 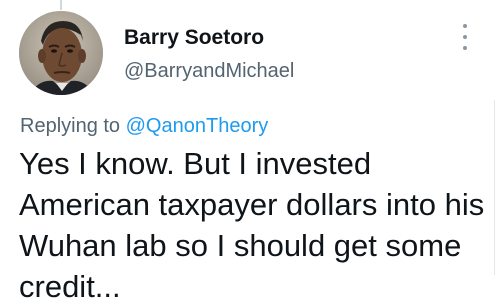 I want to click on avatar-photo, so click(x=61, y=53).